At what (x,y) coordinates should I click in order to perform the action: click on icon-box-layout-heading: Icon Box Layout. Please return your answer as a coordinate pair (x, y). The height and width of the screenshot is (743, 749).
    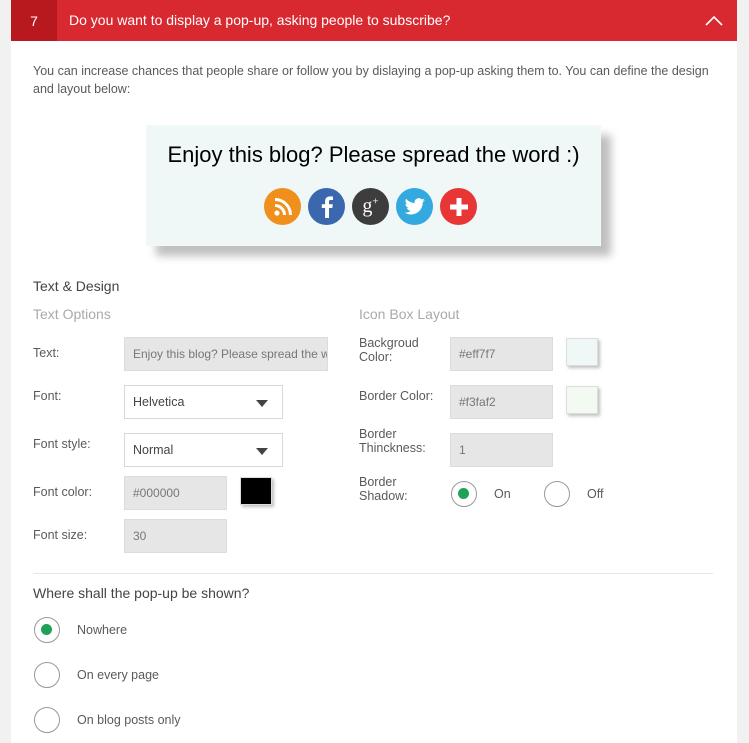
    Looking at the image, I should click on (409, 314).